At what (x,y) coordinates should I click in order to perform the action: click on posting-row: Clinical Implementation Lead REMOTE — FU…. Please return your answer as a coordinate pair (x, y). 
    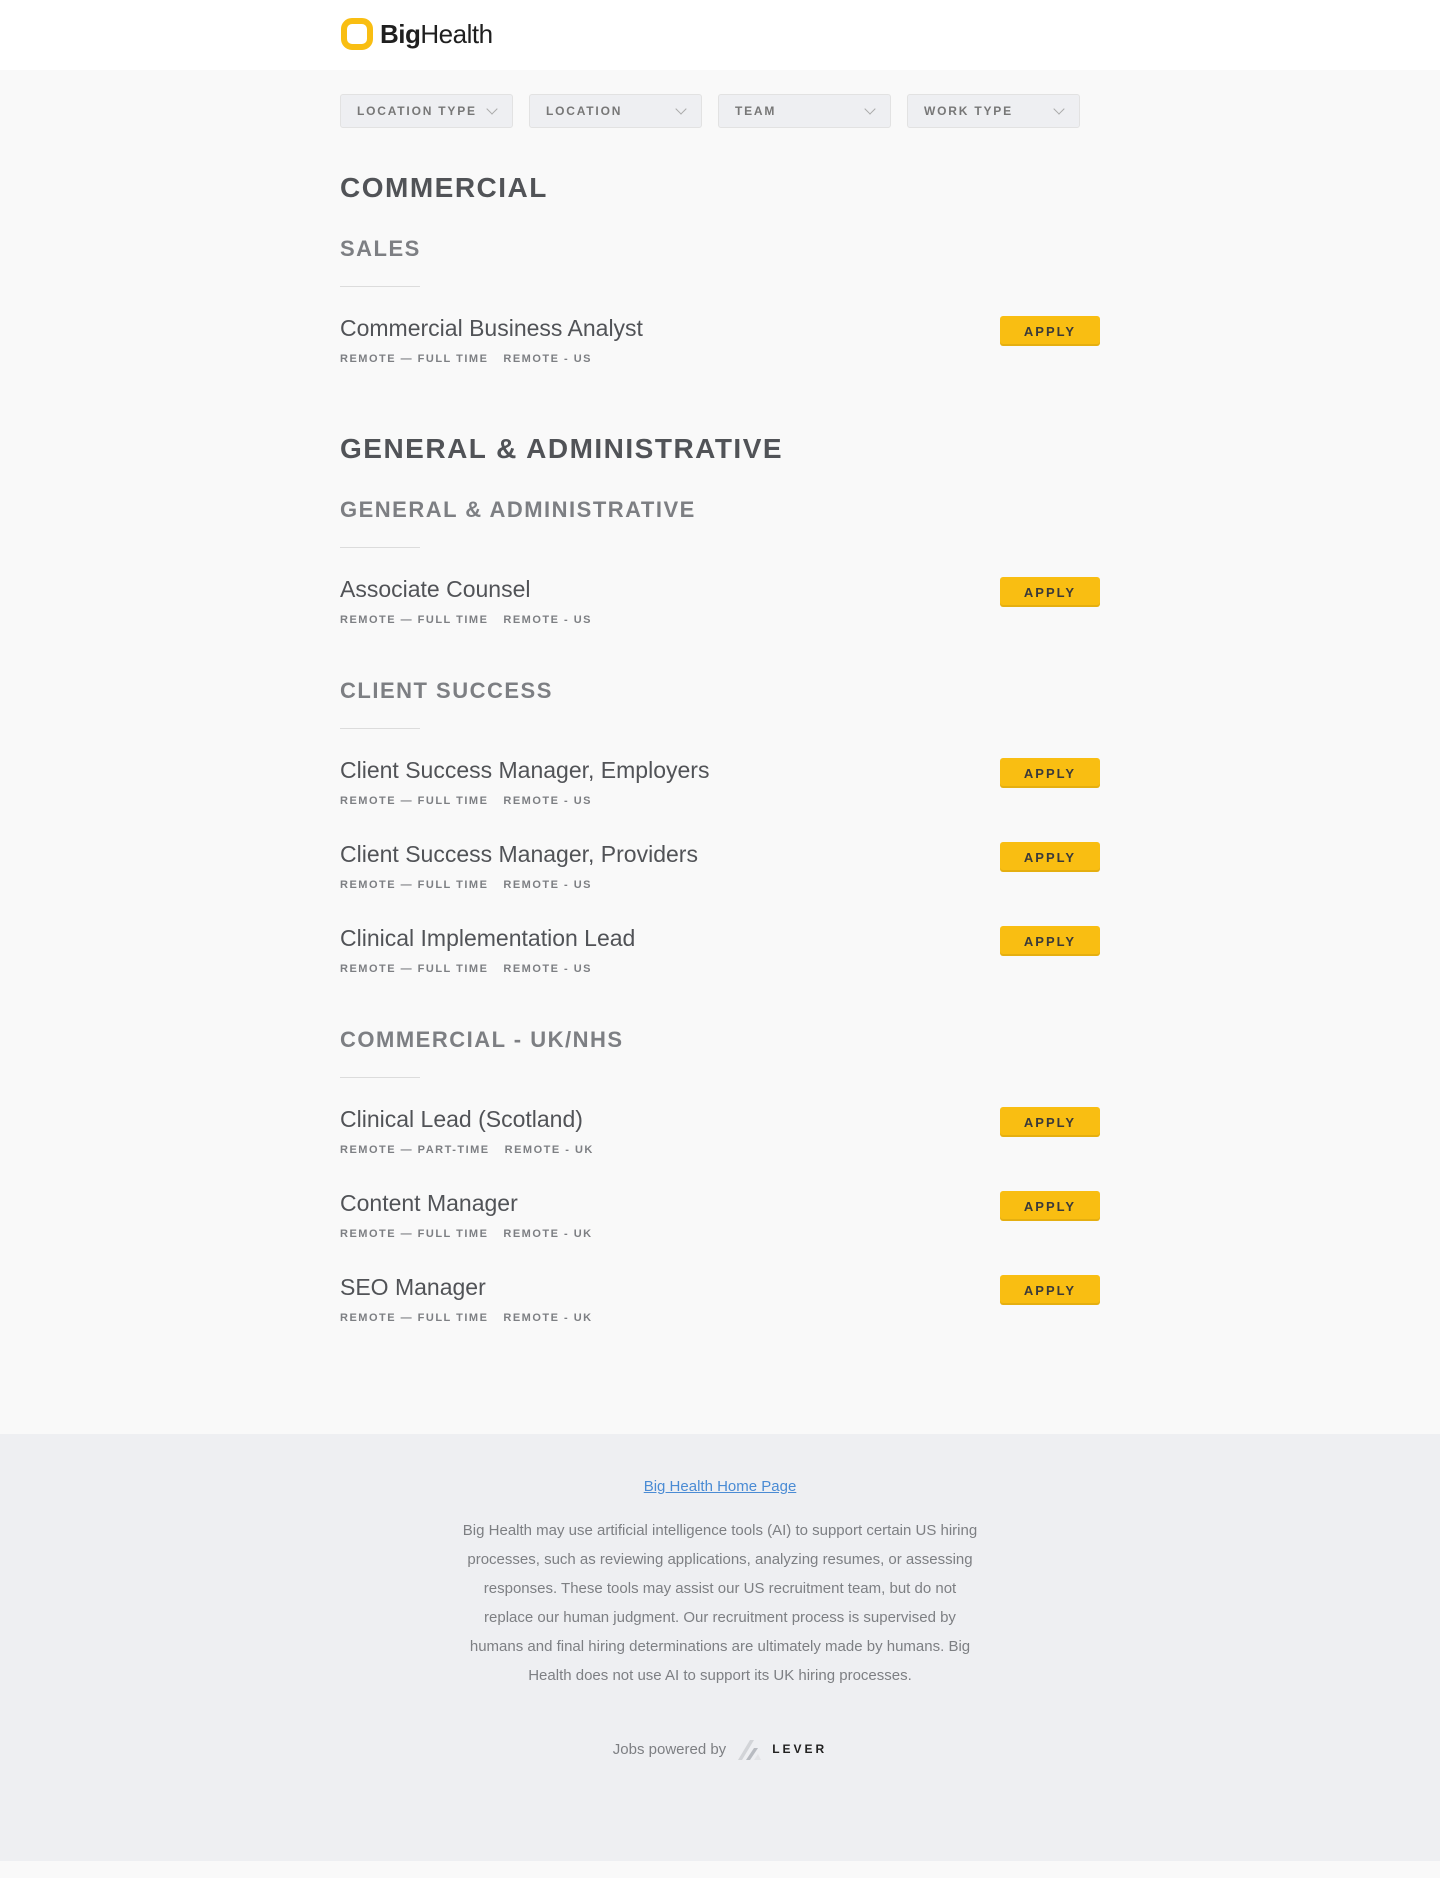
    Looking at the image, I should click on (720, 967).